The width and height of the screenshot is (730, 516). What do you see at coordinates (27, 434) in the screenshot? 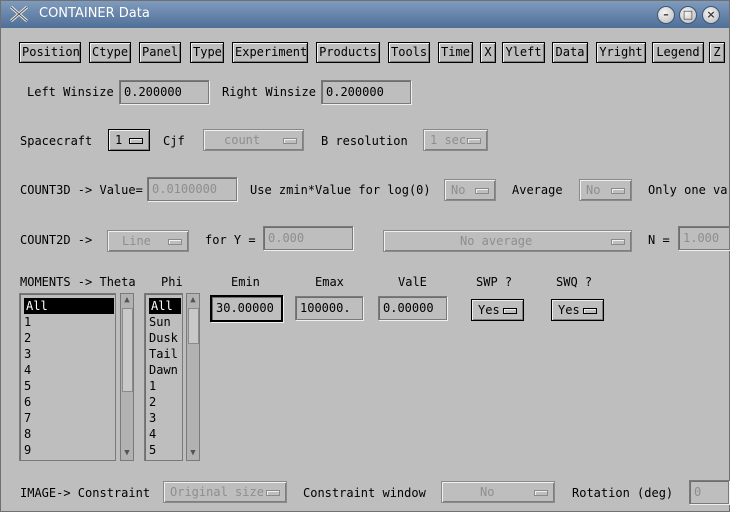
I see `list-item: 8` at bounding box center [27, 434].